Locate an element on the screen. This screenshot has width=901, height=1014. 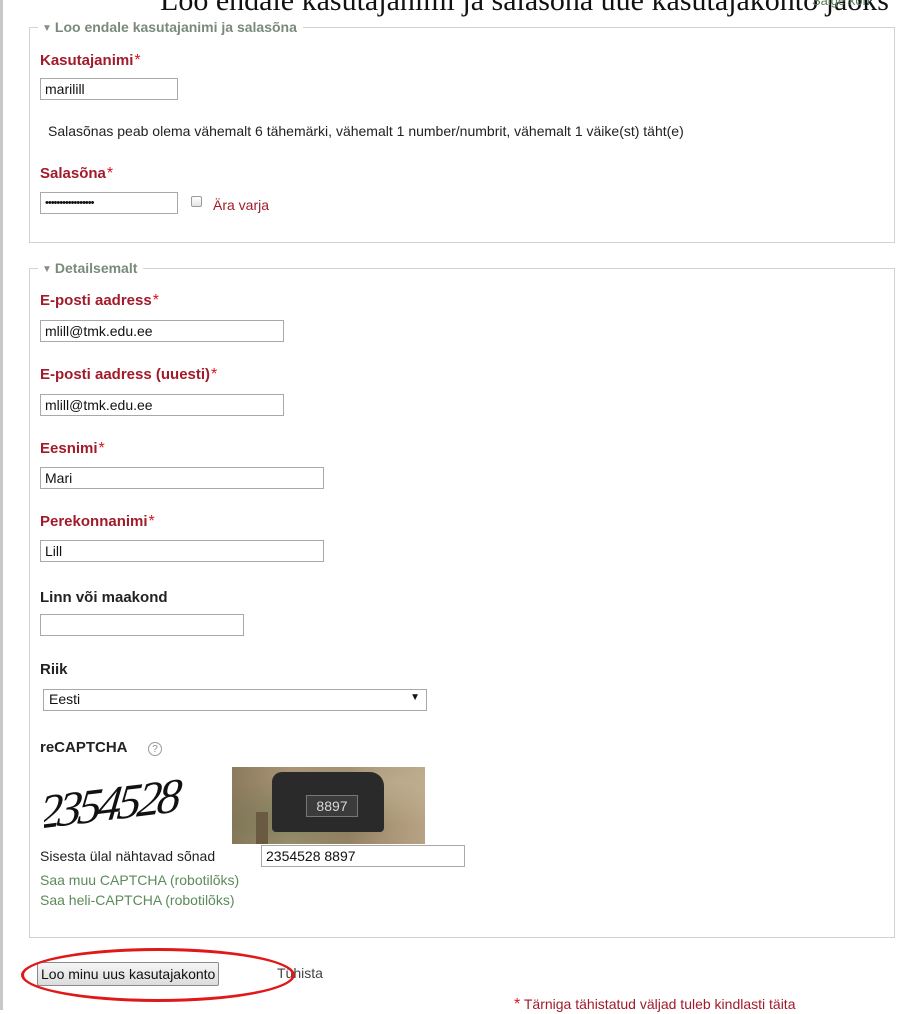
firstname-input: Mari is located at coordinates (182, 478).